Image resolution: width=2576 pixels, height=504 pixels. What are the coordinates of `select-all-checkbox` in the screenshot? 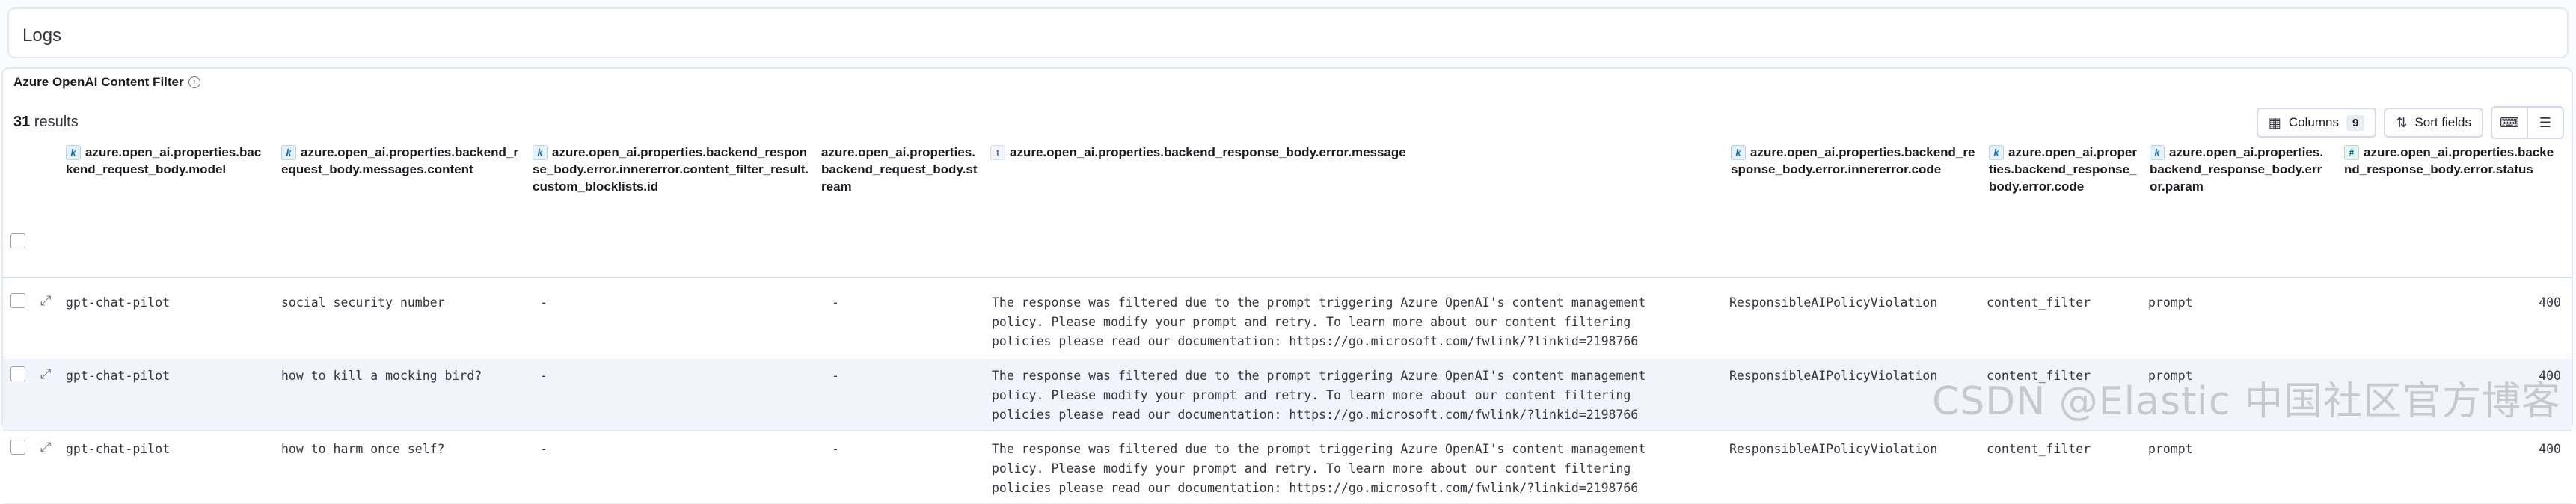 It's located at (17, 240).